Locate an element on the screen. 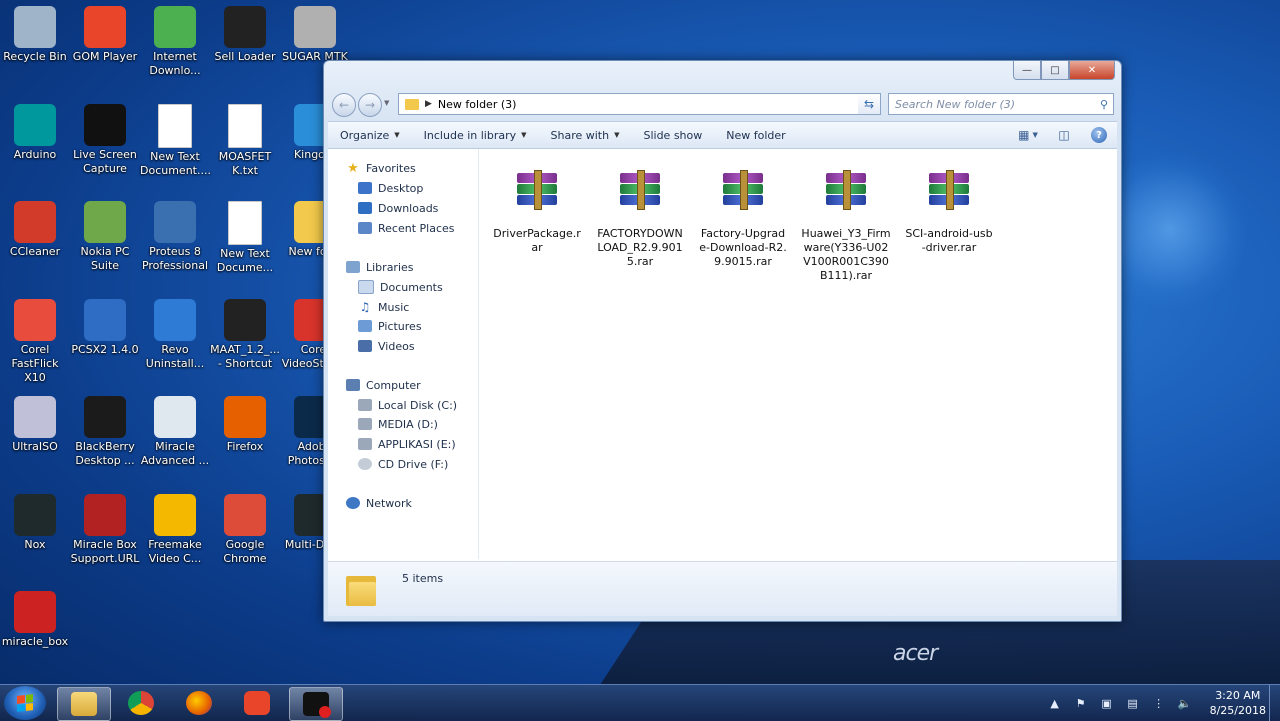  show-hidden-icons-button: ▲ is located at coordinates (1055, 703).